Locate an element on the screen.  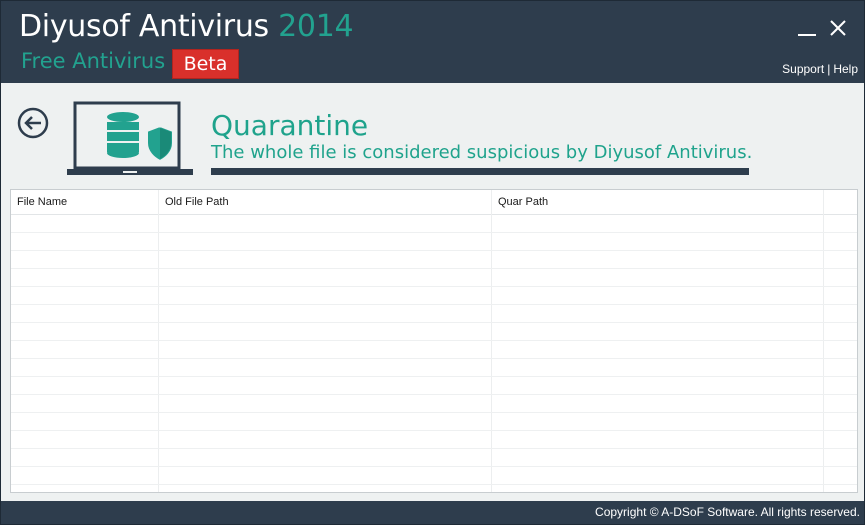
app-title: Diyusof Antivirus 2014 is located at coordinates (186, 26).